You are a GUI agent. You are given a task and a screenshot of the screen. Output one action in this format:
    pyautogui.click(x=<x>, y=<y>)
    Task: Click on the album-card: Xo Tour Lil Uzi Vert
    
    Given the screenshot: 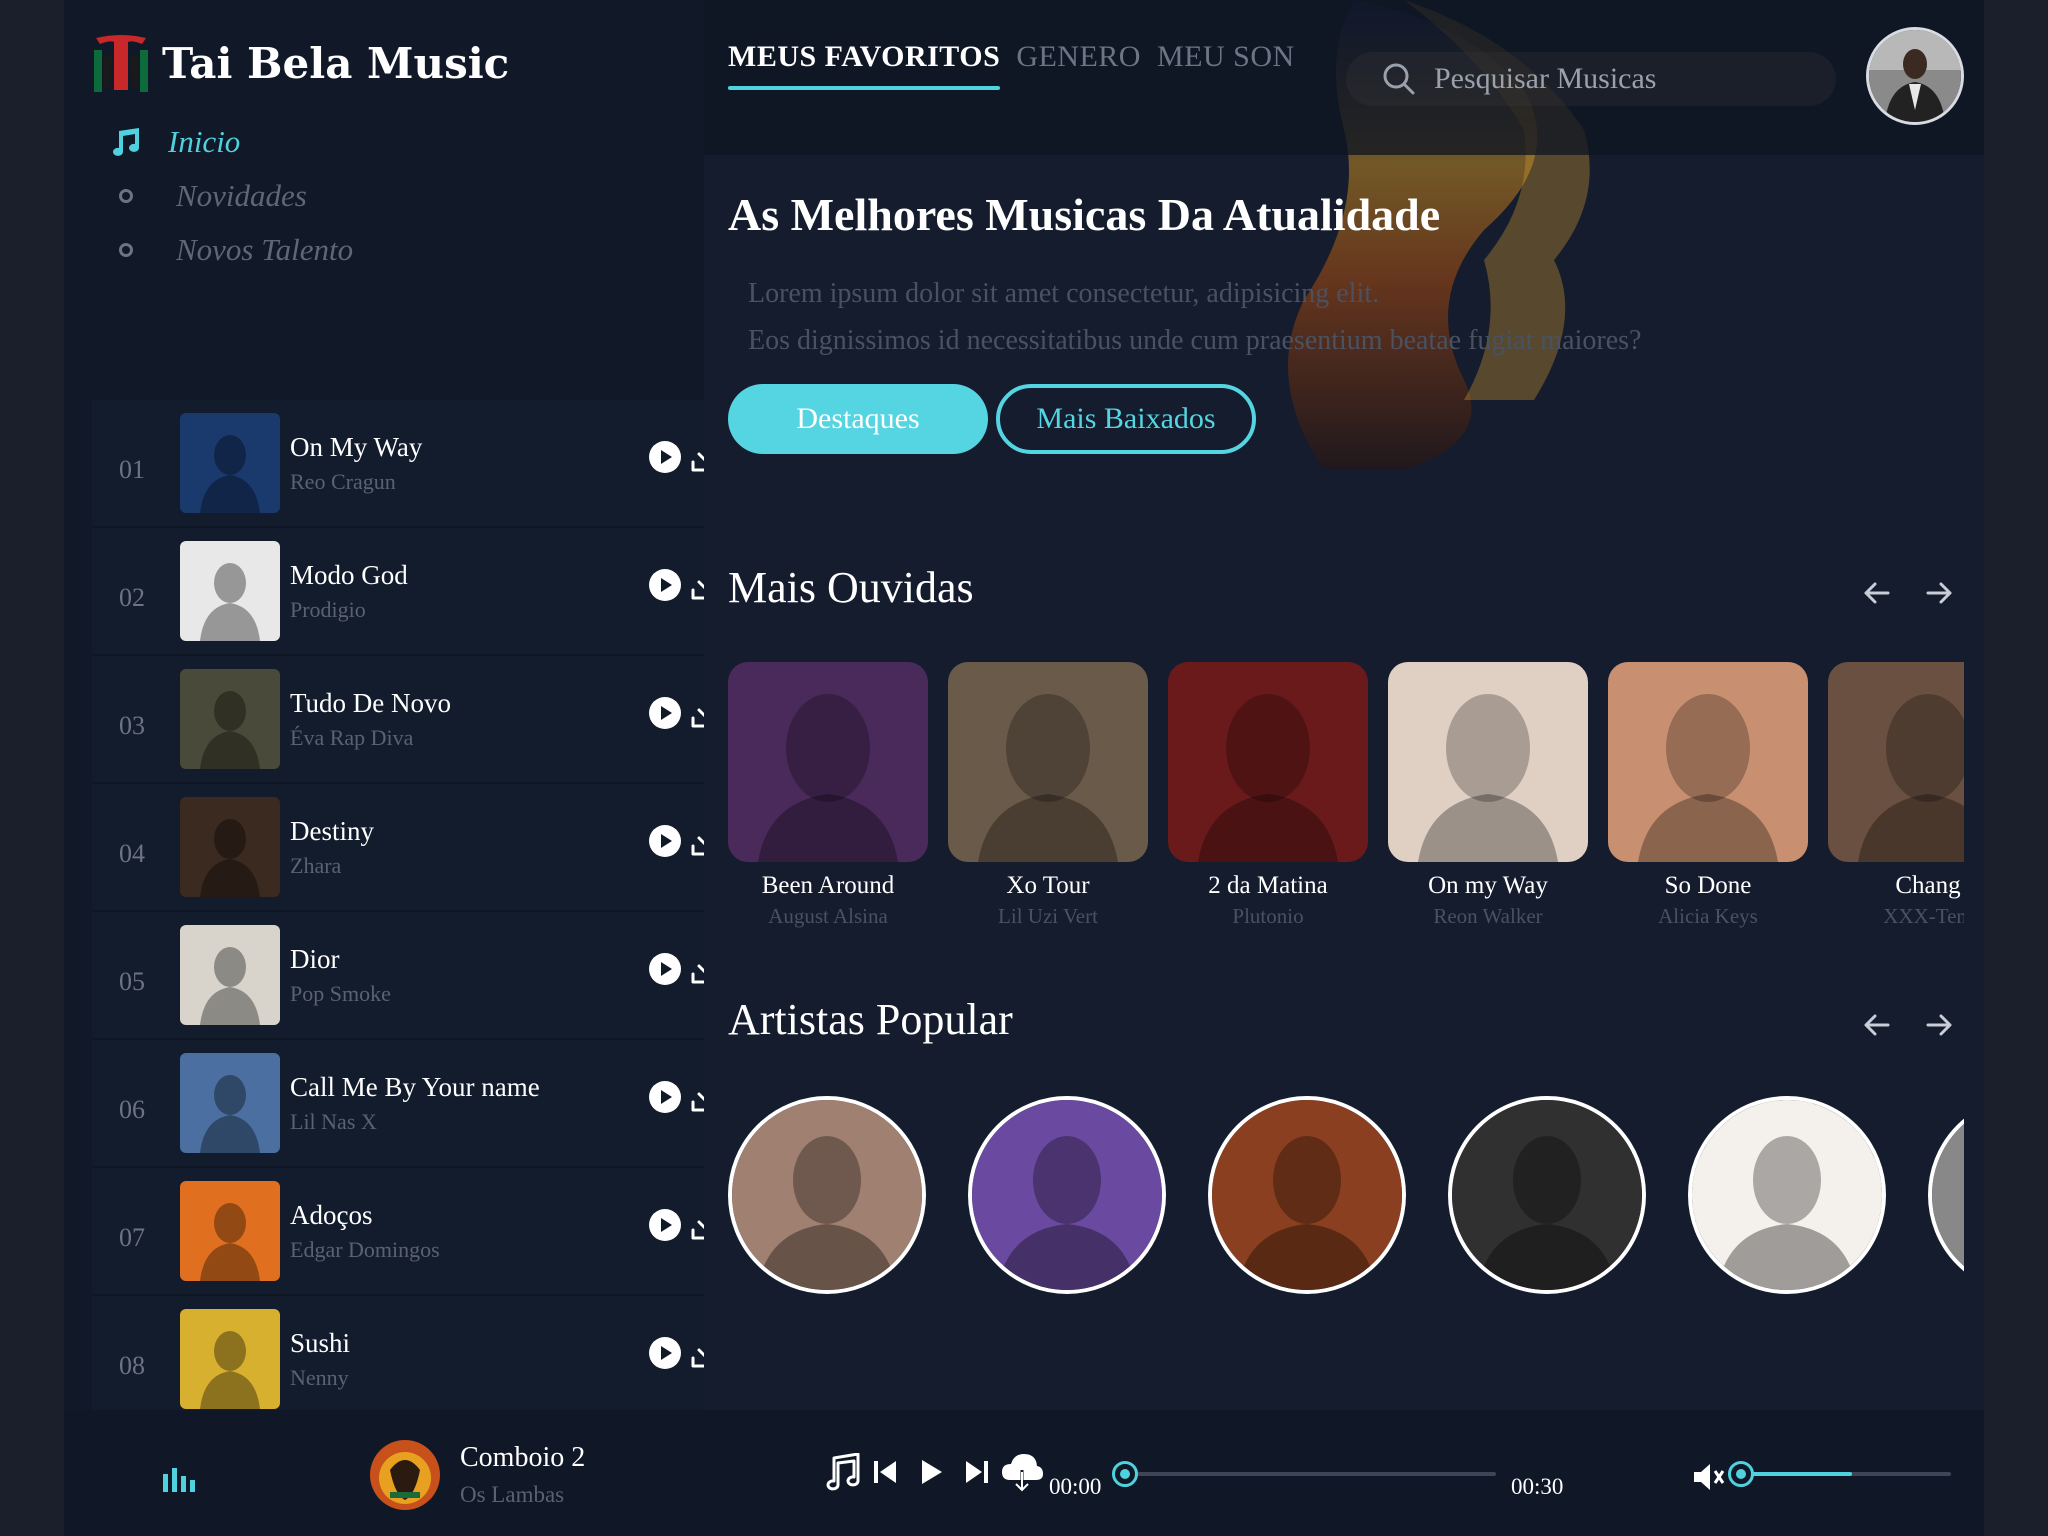 What is the action you would take?
    pyautogui.click(x=1048, y=795)
    